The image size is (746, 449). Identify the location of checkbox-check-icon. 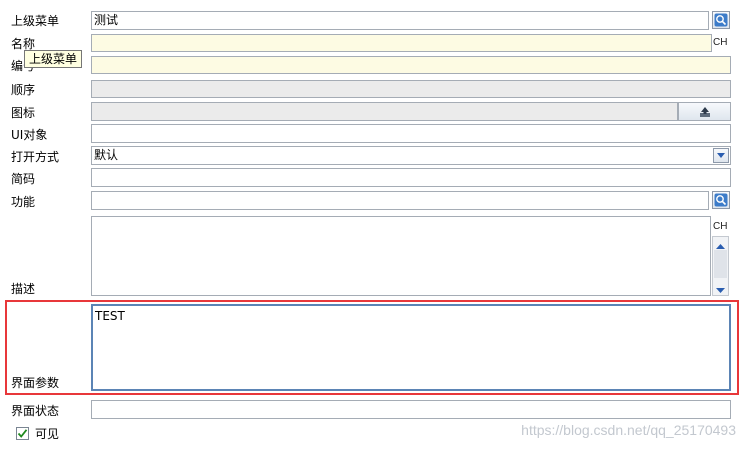
(22, 433).